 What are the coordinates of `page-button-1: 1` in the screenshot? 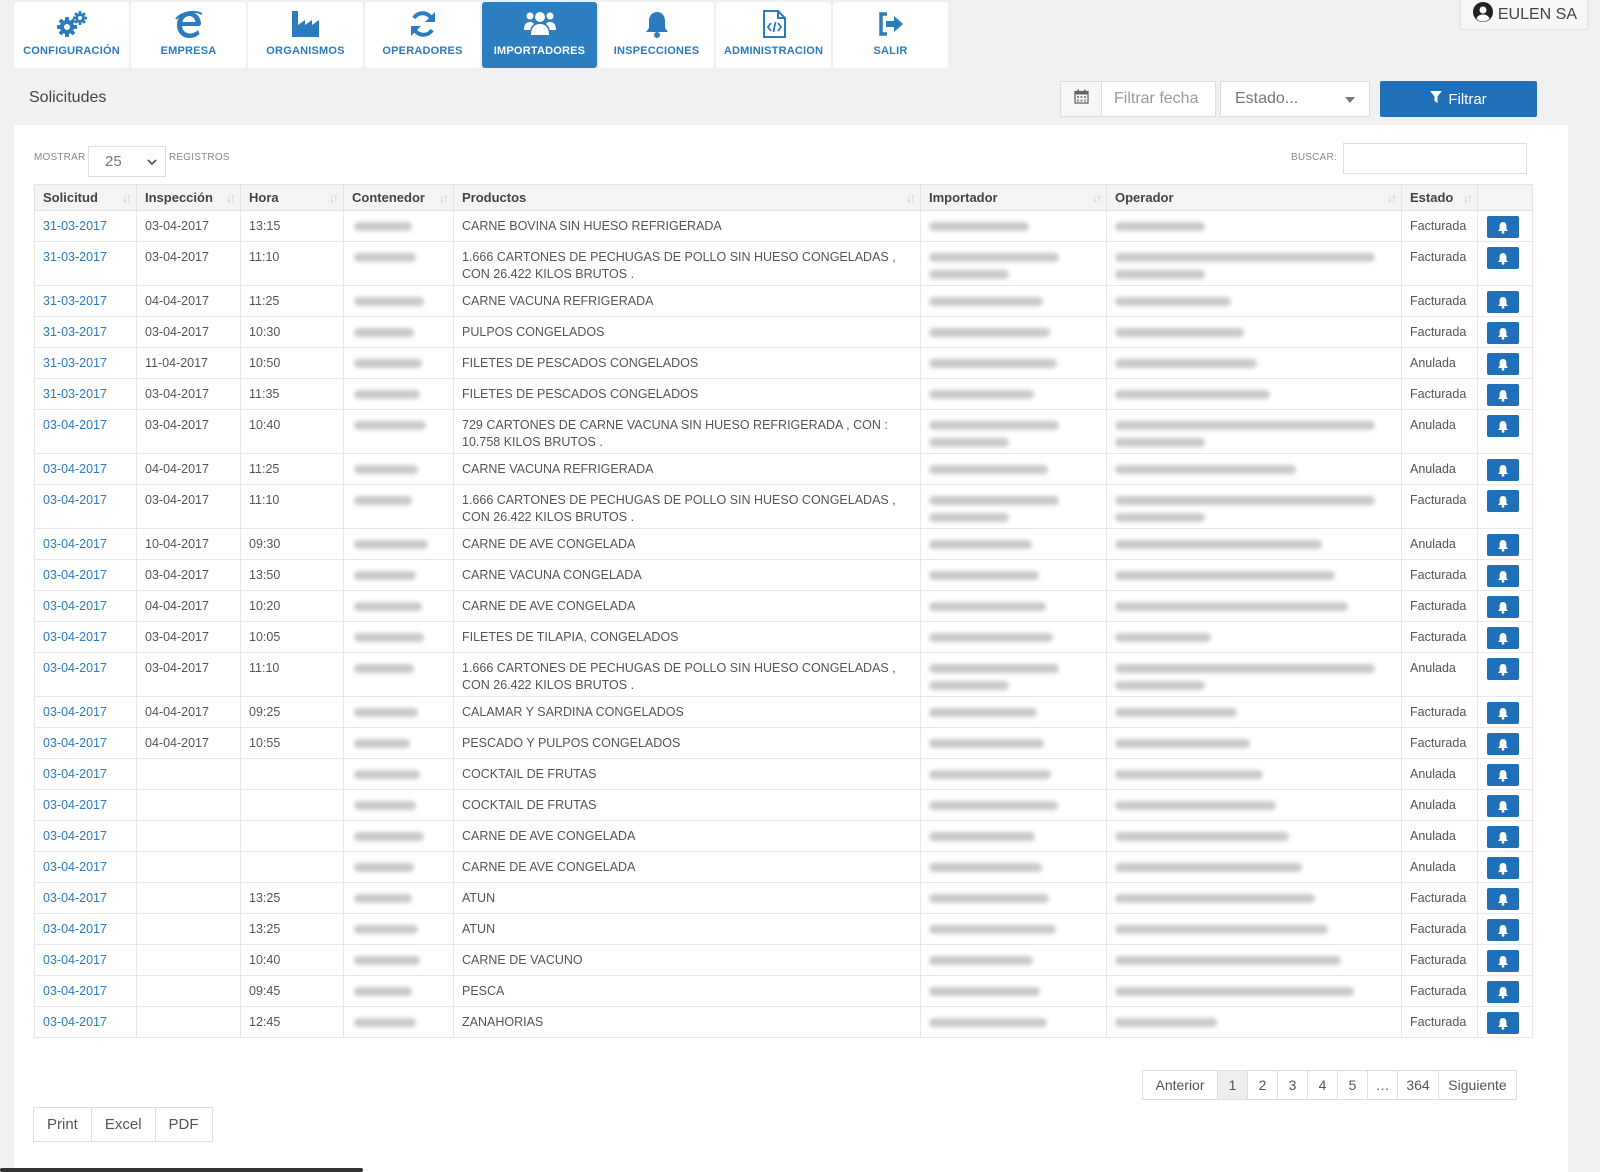 It's located at (1232, 1085).